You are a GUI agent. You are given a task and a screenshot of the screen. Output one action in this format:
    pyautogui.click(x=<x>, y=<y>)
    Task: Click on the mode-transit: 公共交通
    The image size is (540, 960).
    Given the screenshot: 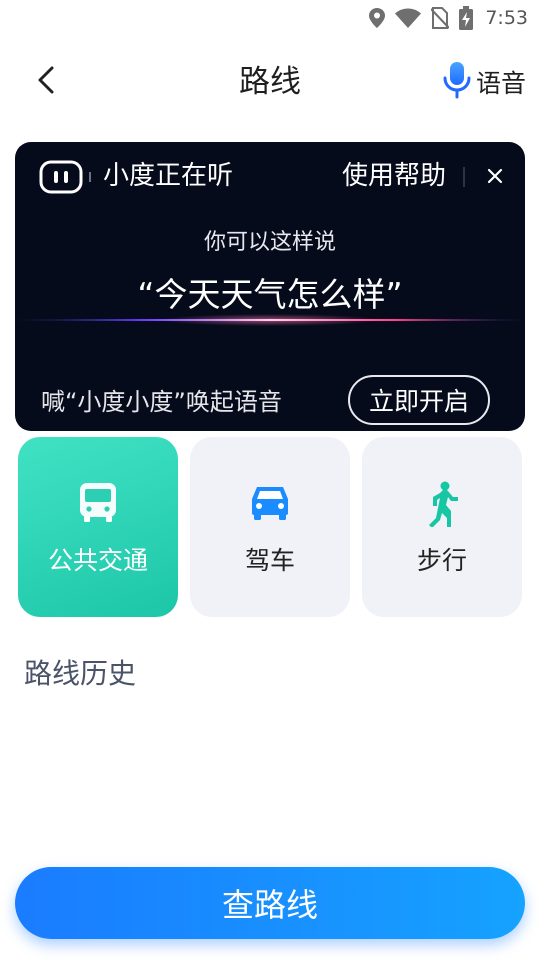 What is the action you would take?
    pyautogui.click(x=98, y=527)
    